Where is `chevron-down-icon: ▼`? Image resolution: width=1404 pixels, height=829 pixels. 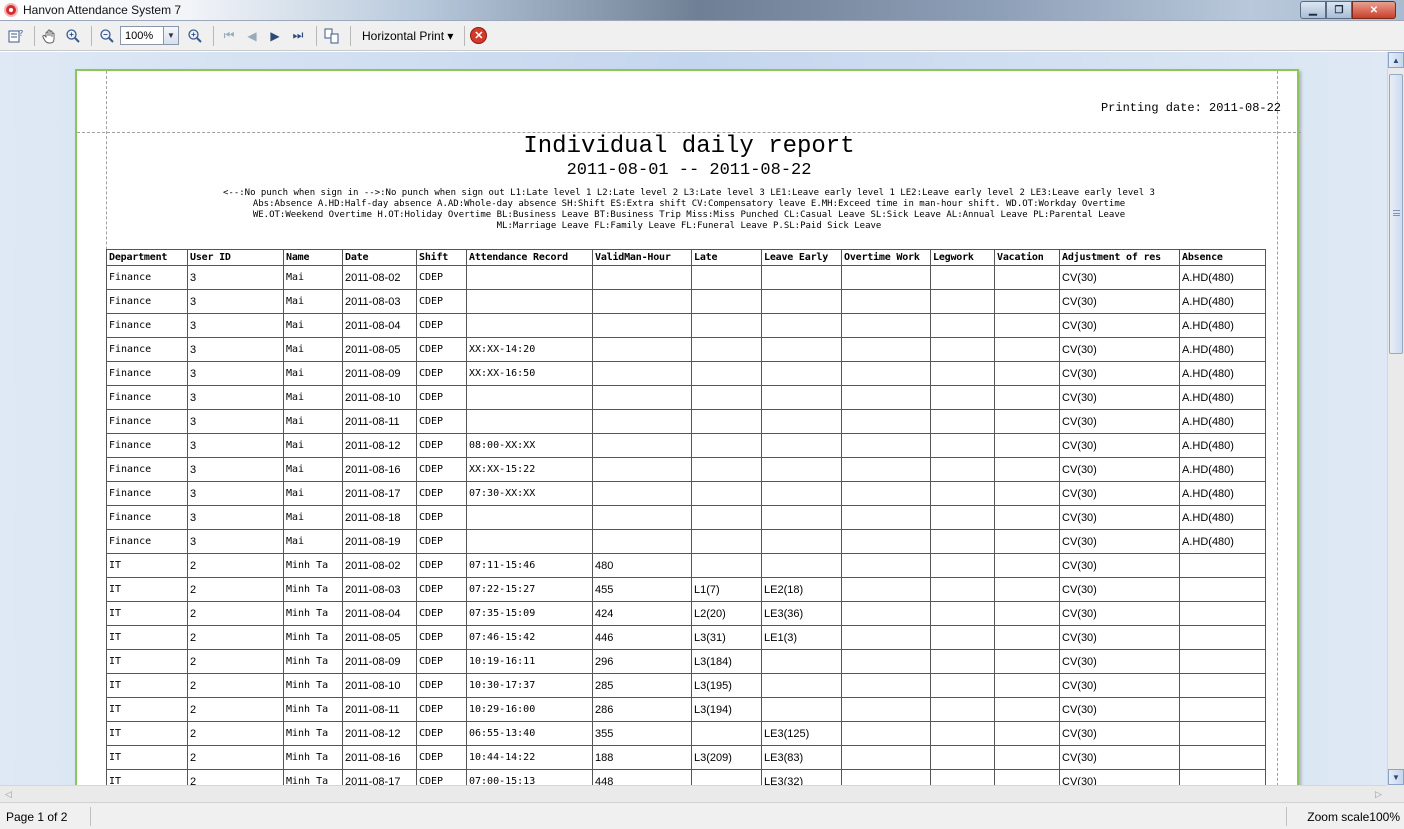 chevron-down-icon: ▼ is located at coordinates (171, 35).